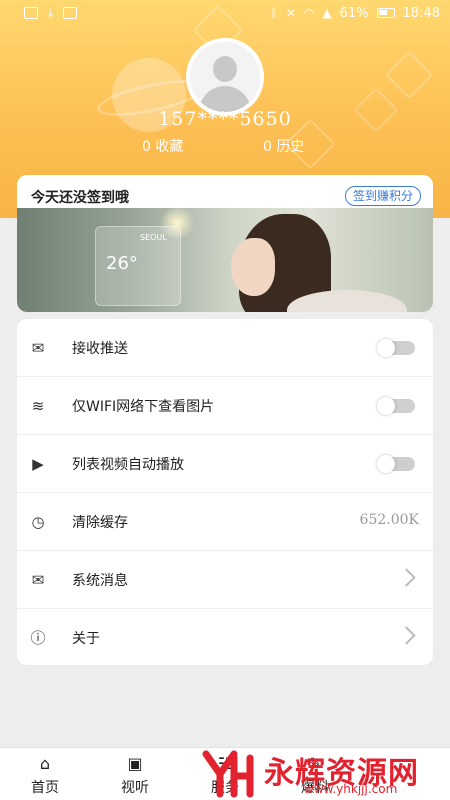 This screenshot has width=450, height=800. I want to click on gallery-icon, so click(31, 13).